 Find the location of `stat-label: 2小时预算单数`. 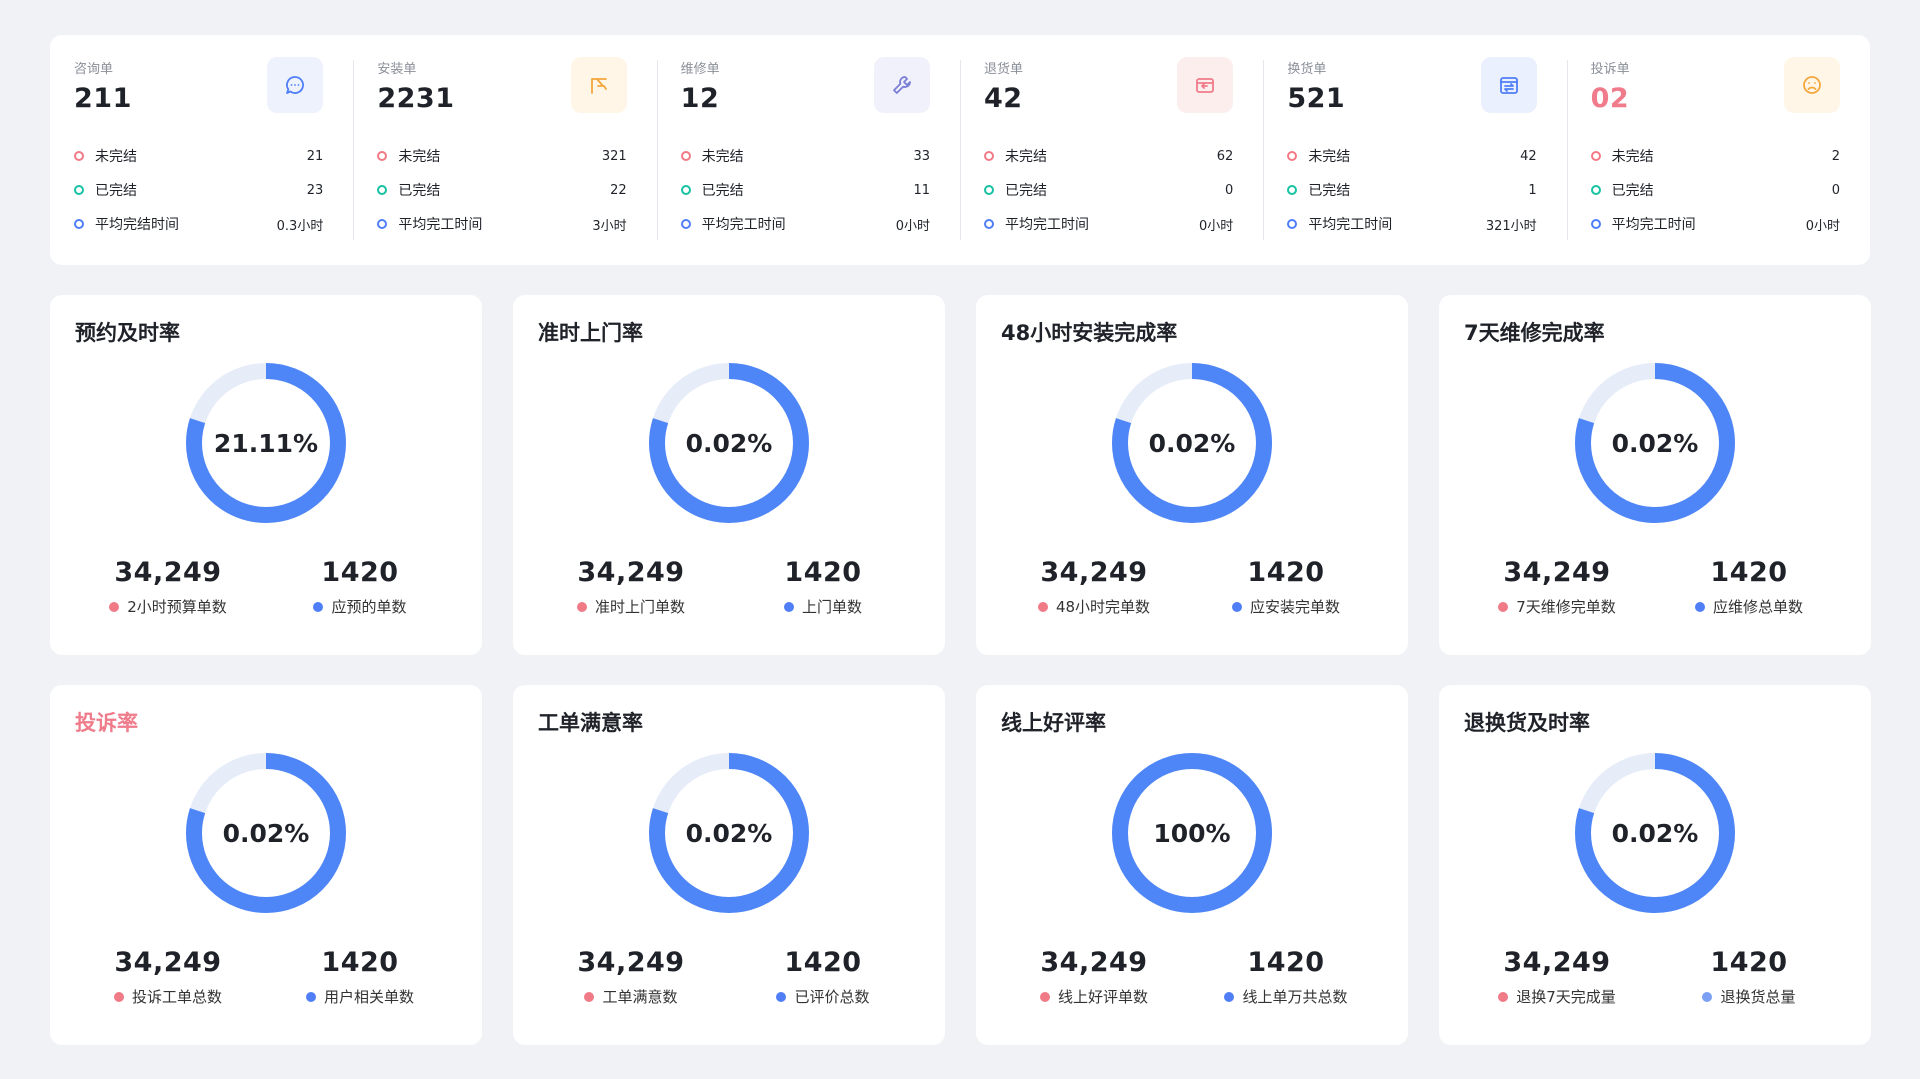

stat-label: 2小时预算单数 is located at coordinates (177, 607).